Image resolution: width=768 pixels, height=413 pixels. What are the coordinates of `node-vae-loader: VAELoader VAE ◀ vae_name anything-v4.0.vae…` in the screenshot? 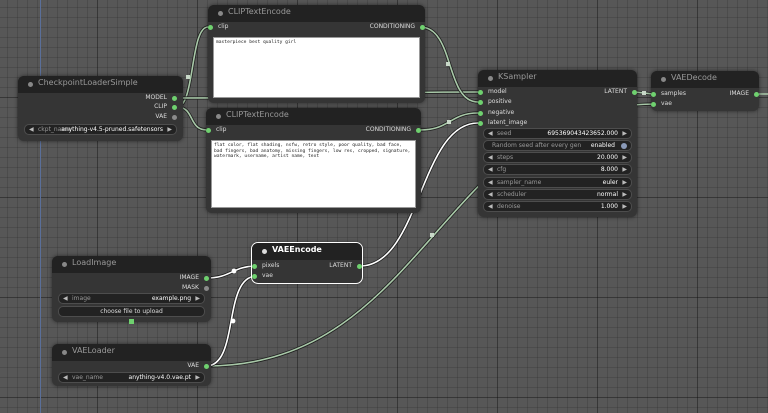 It's located at (131, 365).